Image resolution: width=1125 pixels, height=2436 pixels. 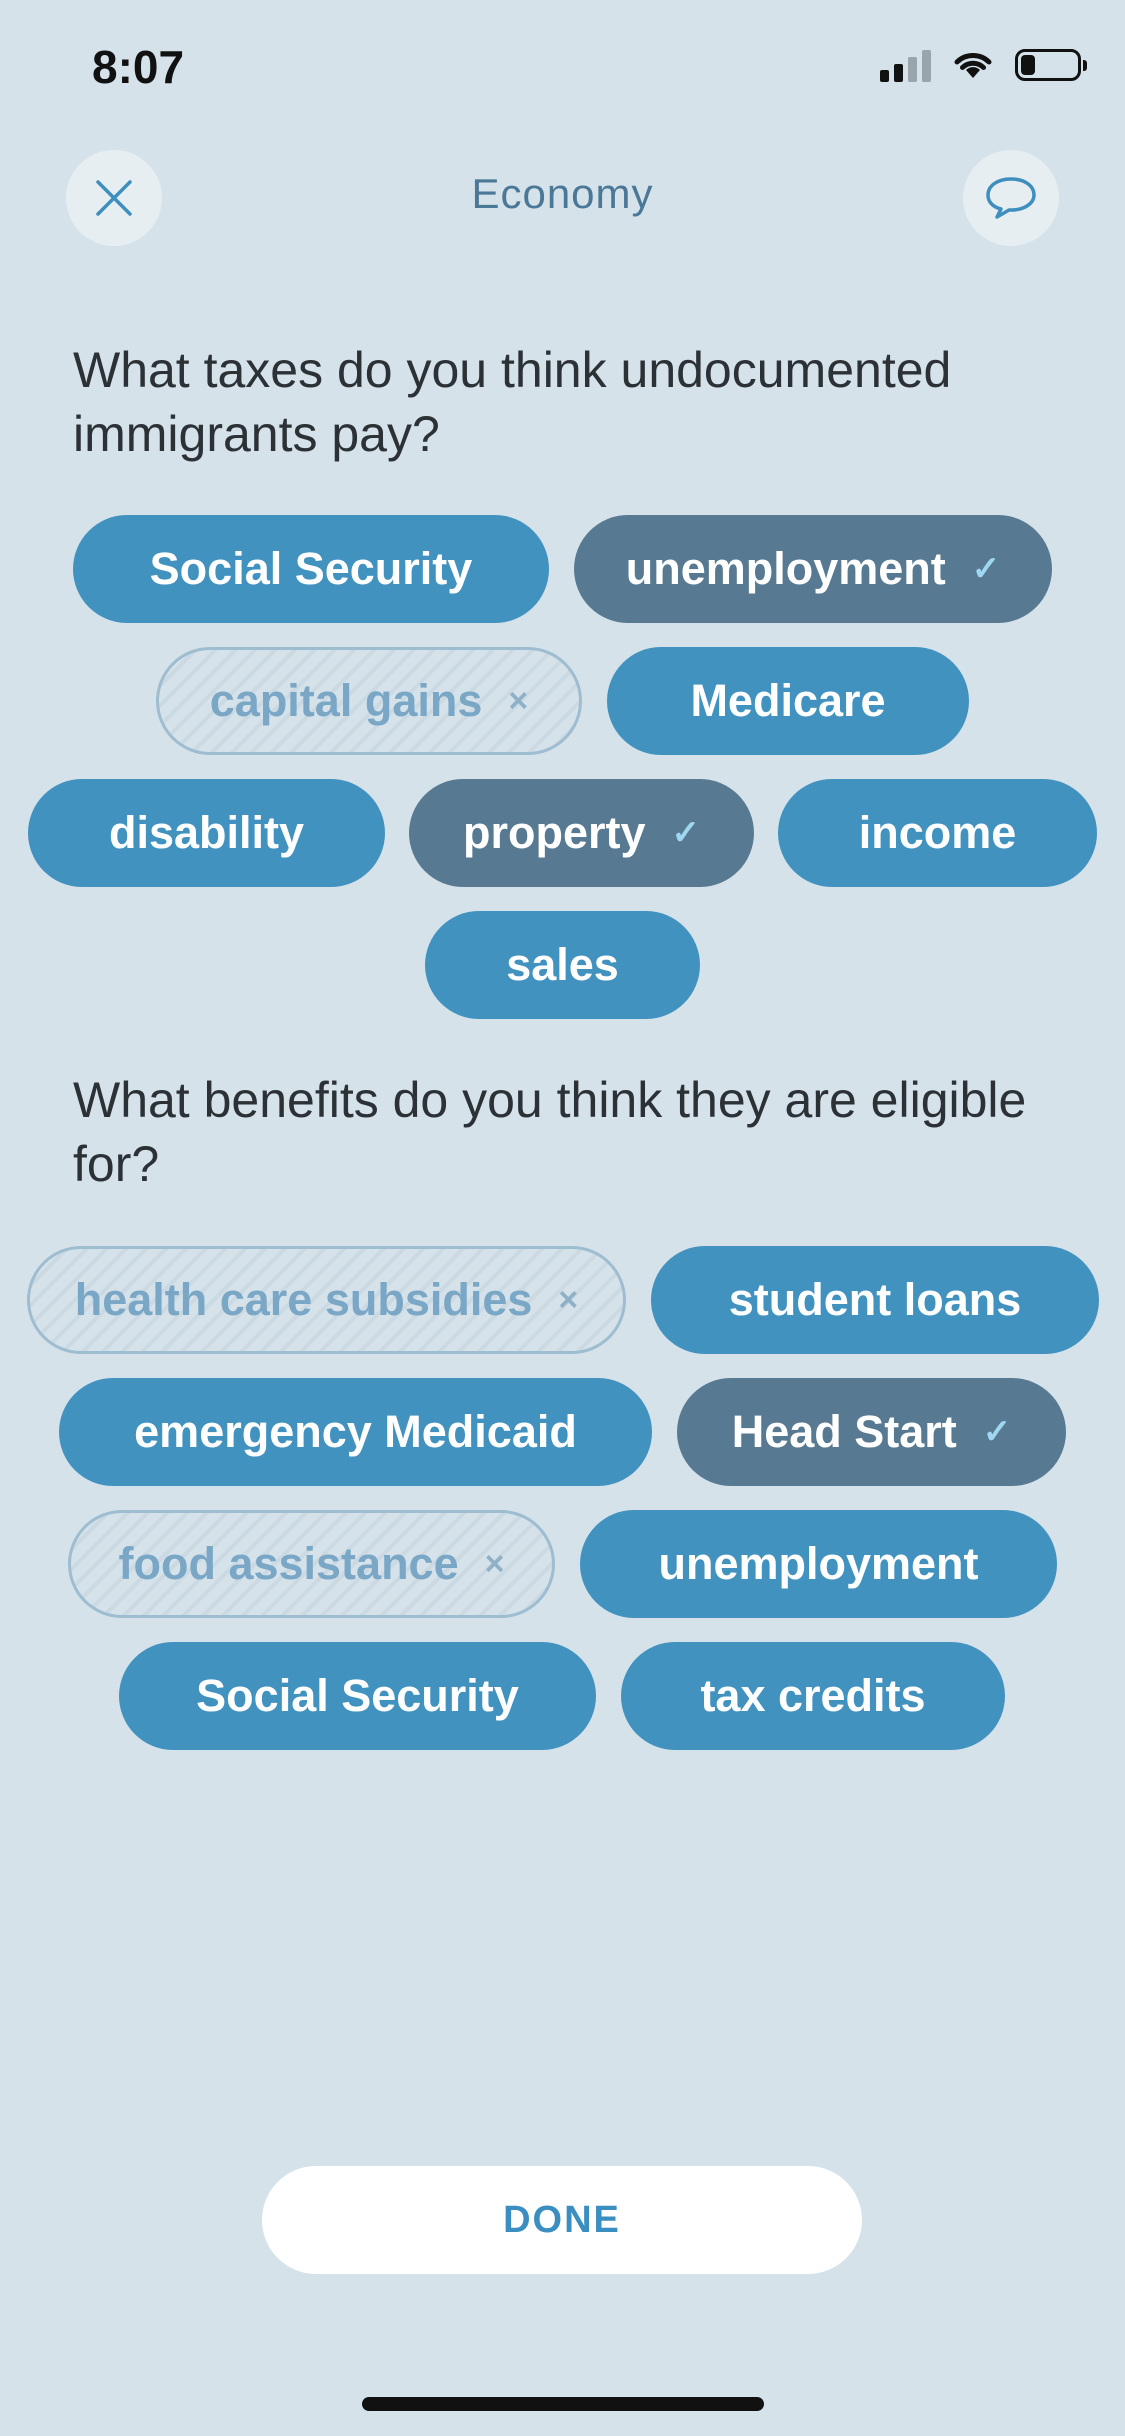 I want to click on option-label: disability, so click(x=206, y=832).